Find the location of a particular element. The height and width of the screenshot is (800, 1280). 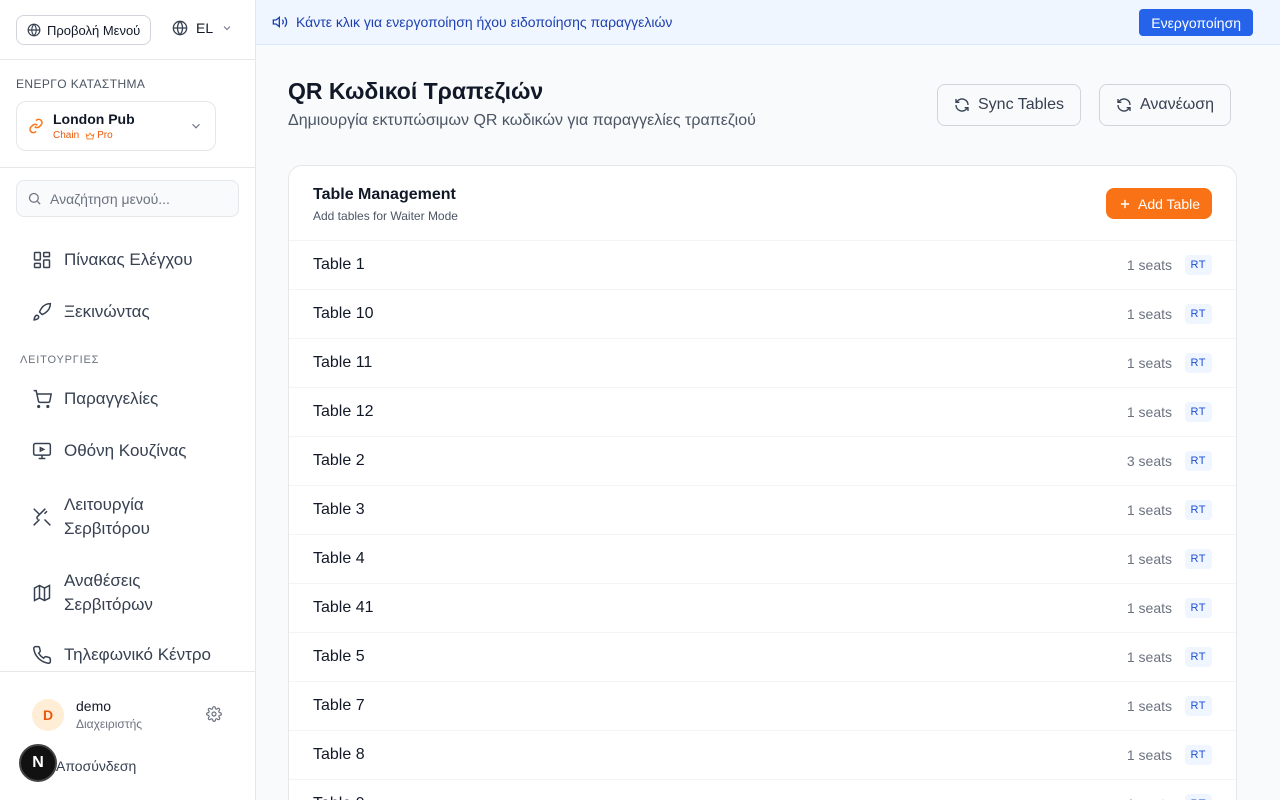

active-store-label: ΕΝΕΡΓΟ ΚΑΤΑΣΤΗΜΑ is located at coordinates (81, 84).